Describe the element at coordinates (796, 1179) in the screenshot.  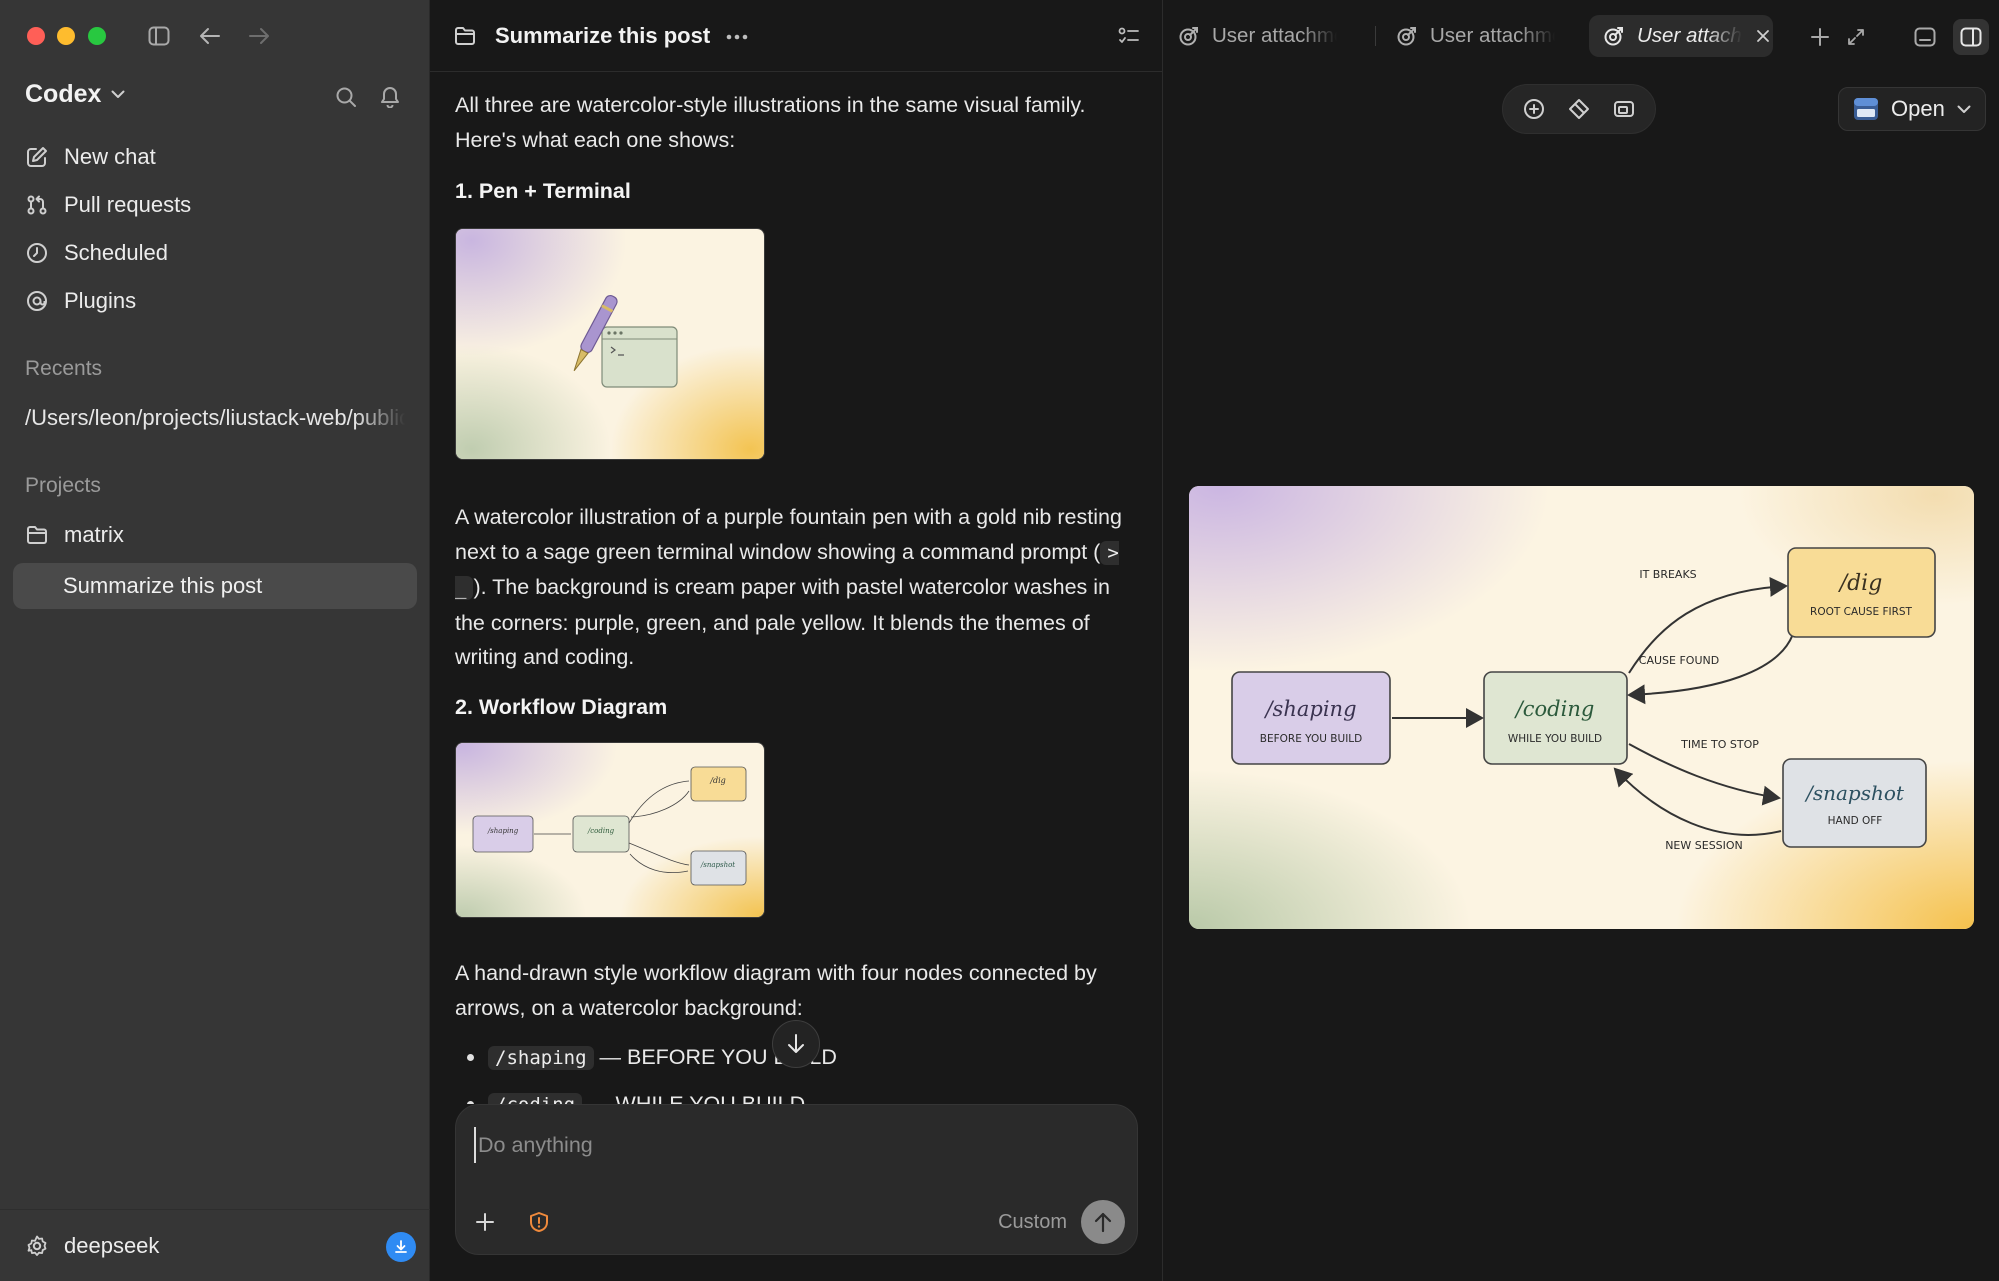
I see `composer: Custom` at that location.